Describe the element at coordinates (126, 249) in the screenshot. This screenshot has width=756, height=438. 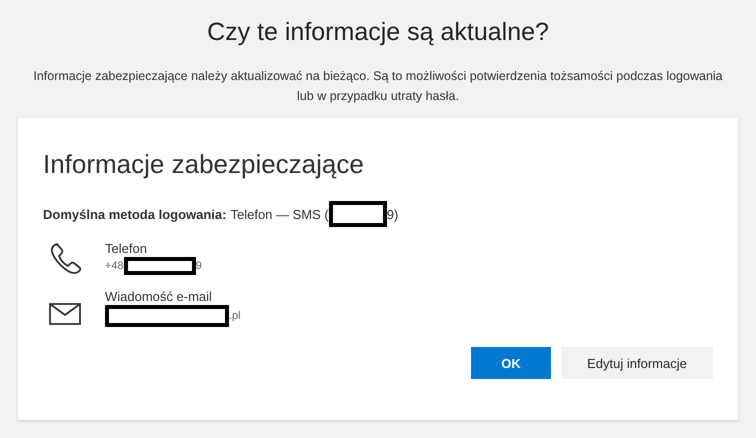
I see `method-name: Telefon` at that location.